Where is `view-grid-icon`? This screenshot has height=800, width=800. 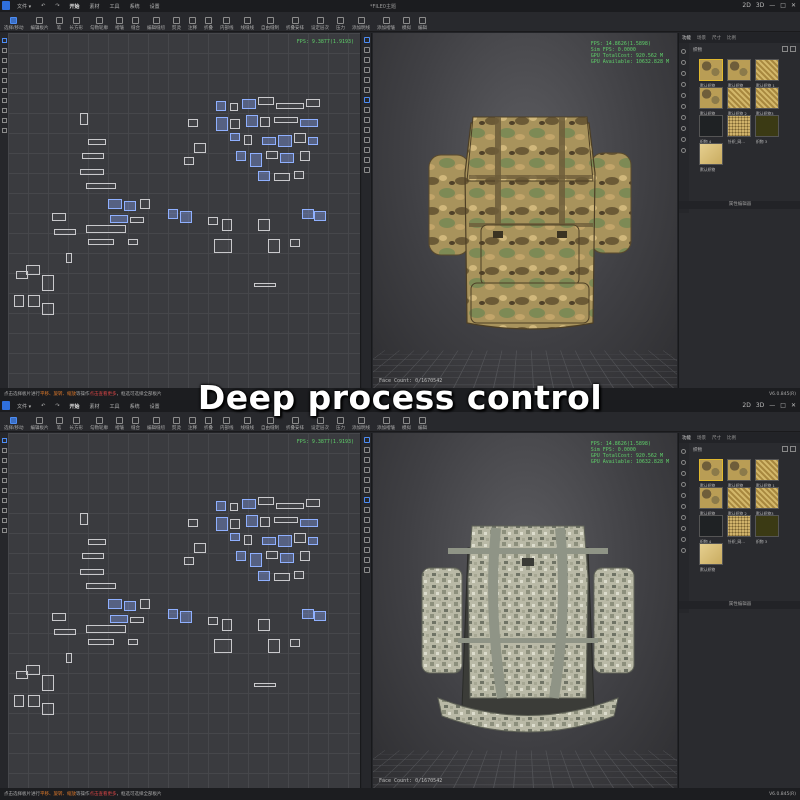 view-grid-icon is located at coordinates (367, 150).